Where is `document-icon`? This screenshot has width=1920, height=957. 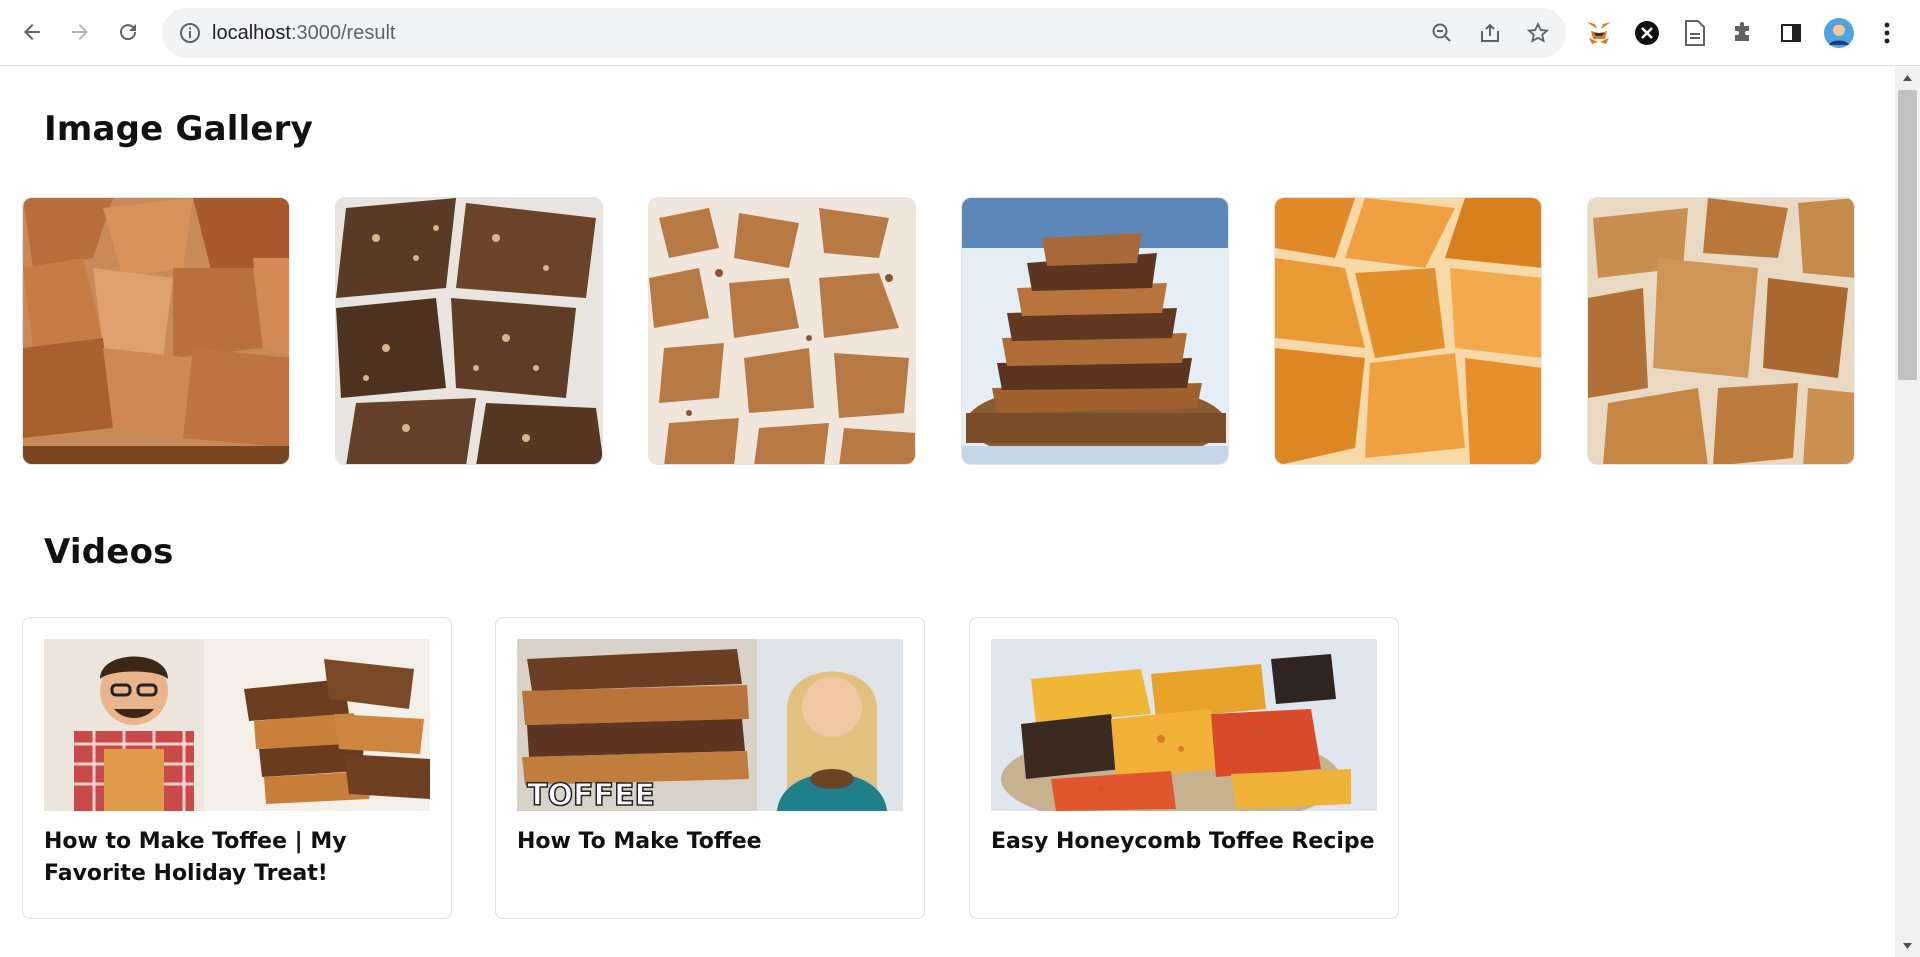 document-icon is located at coordinates (1695, 33).